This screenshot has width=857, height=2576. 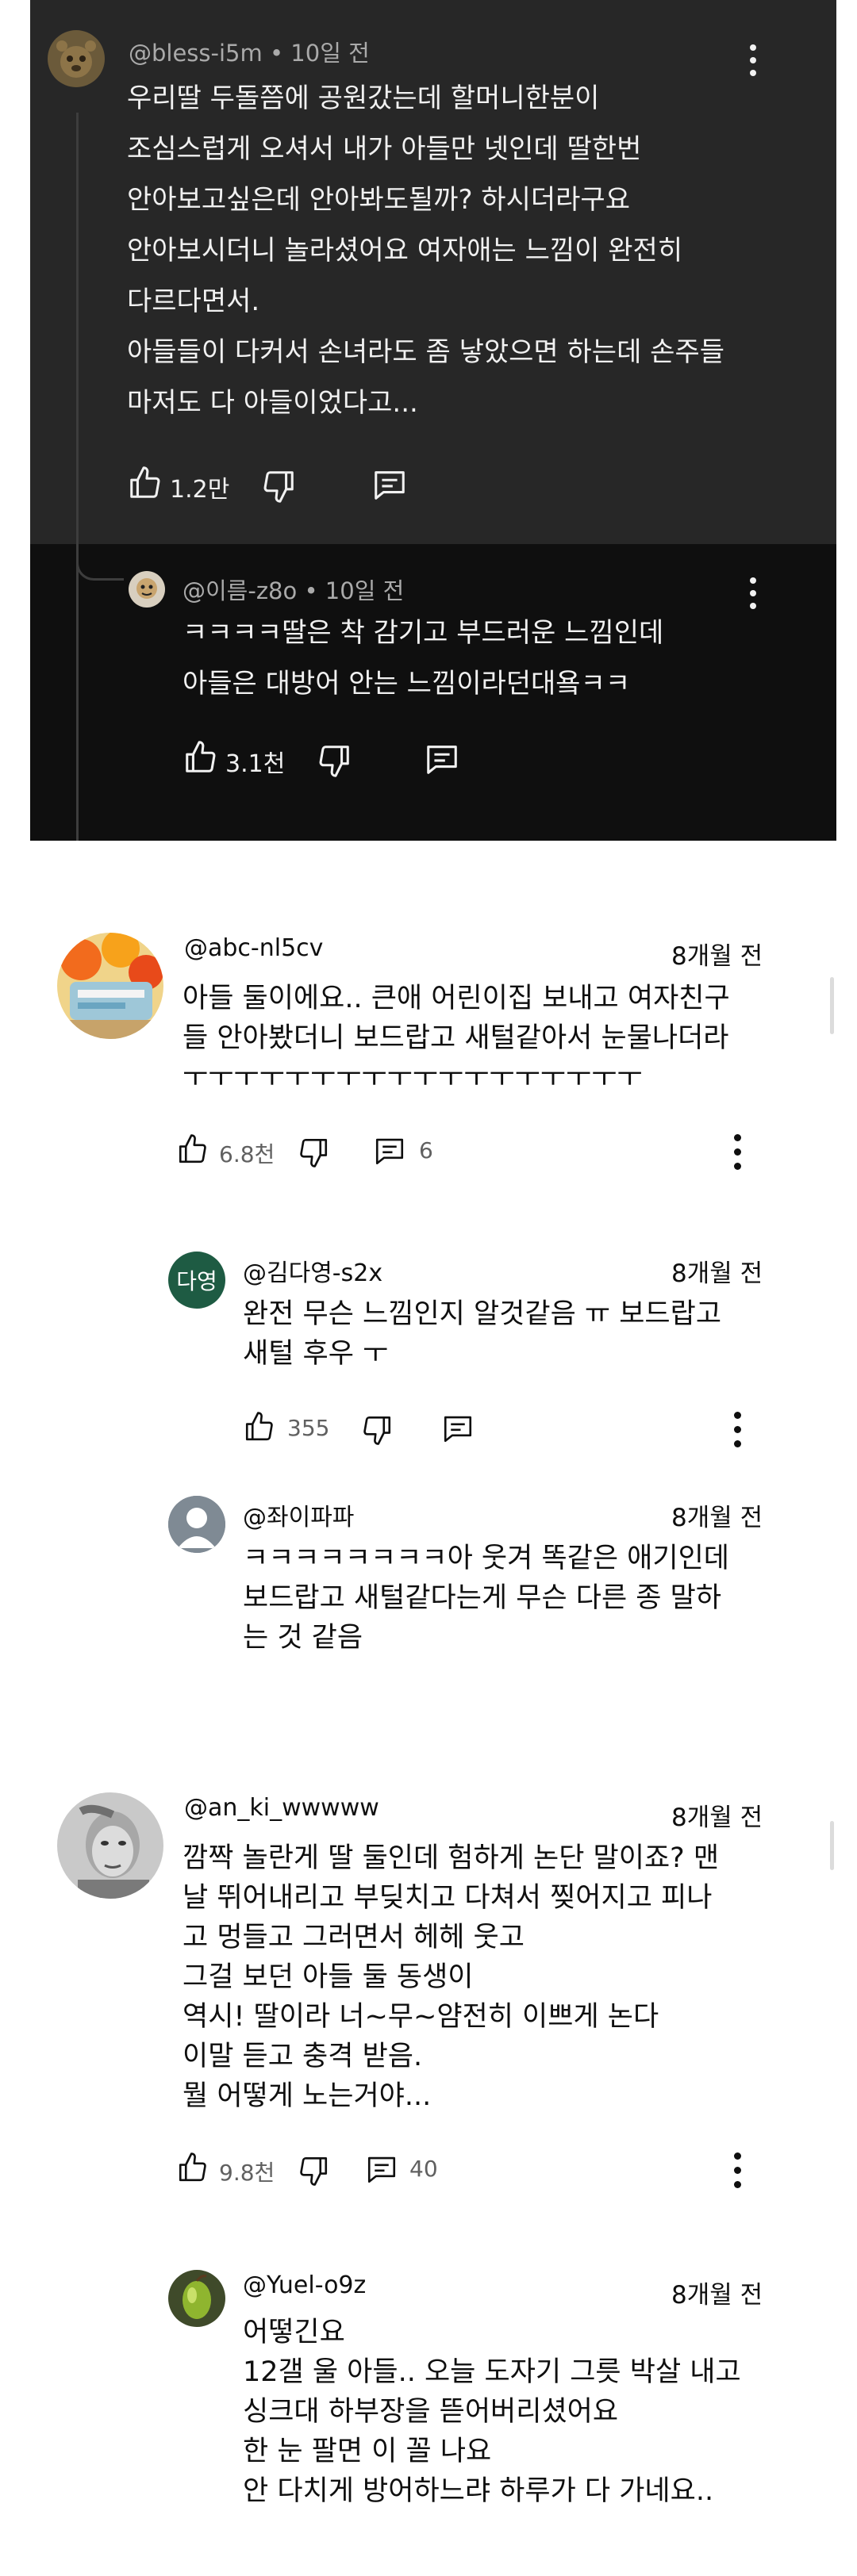 What do you see at coordinates (193, 301) in the screenshot?
I see `comment-line: 다르다면서.` at bounding box center [193, 301].